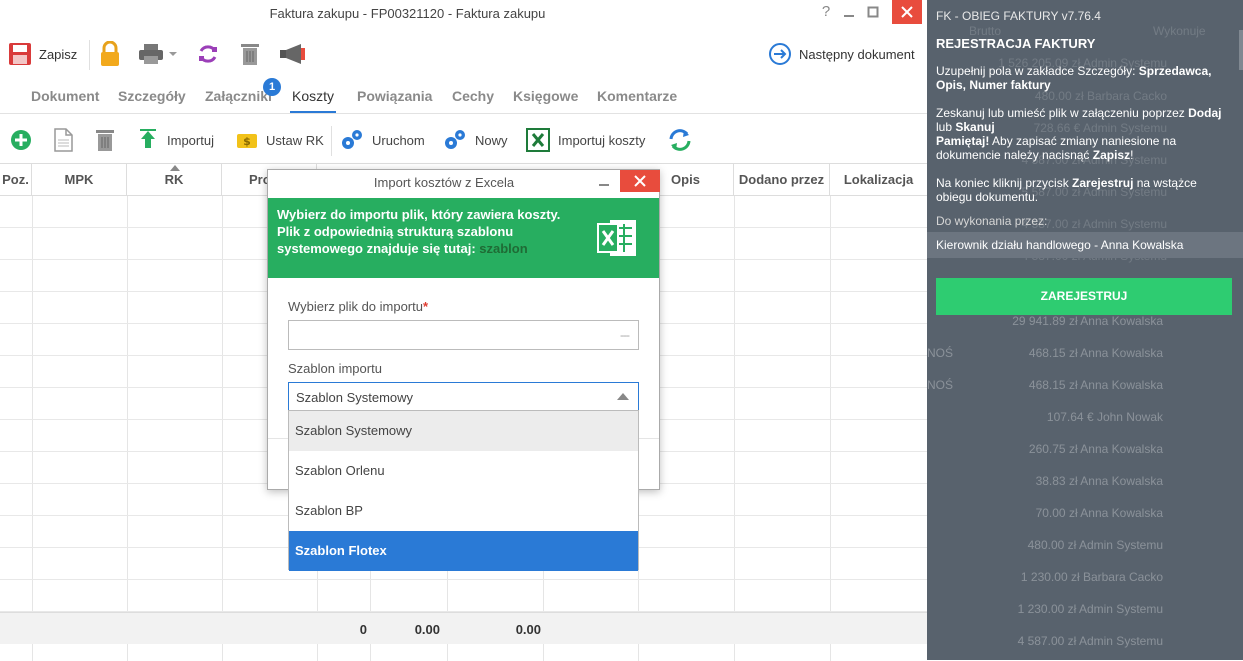 This screenshot has width=1243, height=661. Describe the element at coordinates (475, 140) in the screenshot. I see `new-button: Nowy` at that location.